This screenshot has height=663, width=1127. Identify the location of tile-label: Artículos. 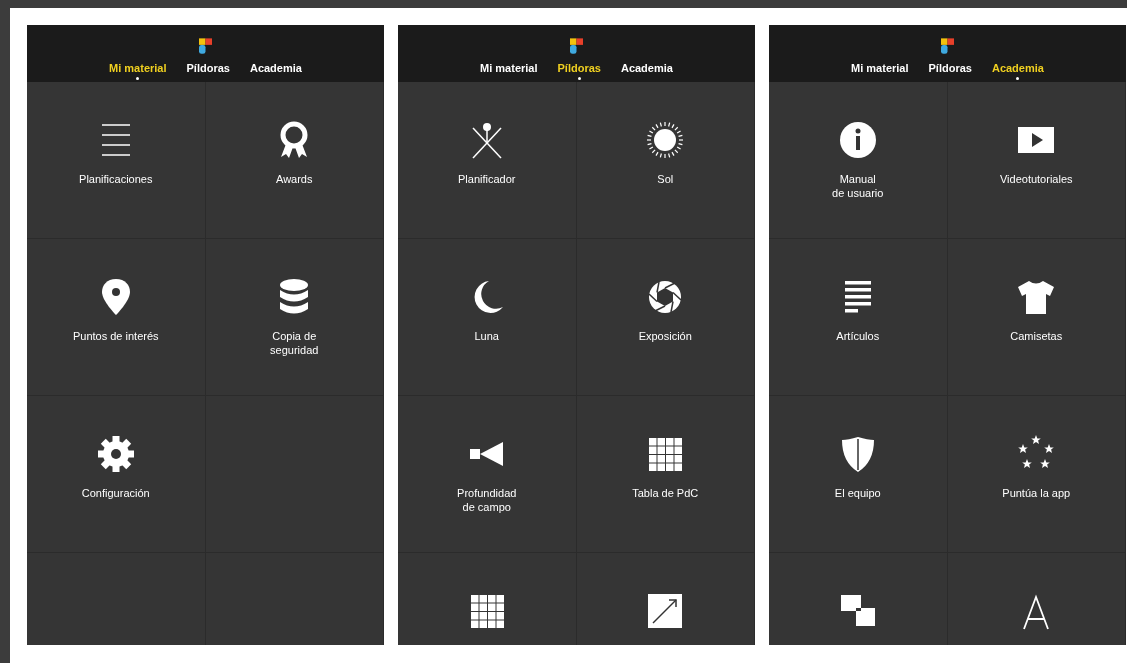
(858, 336).